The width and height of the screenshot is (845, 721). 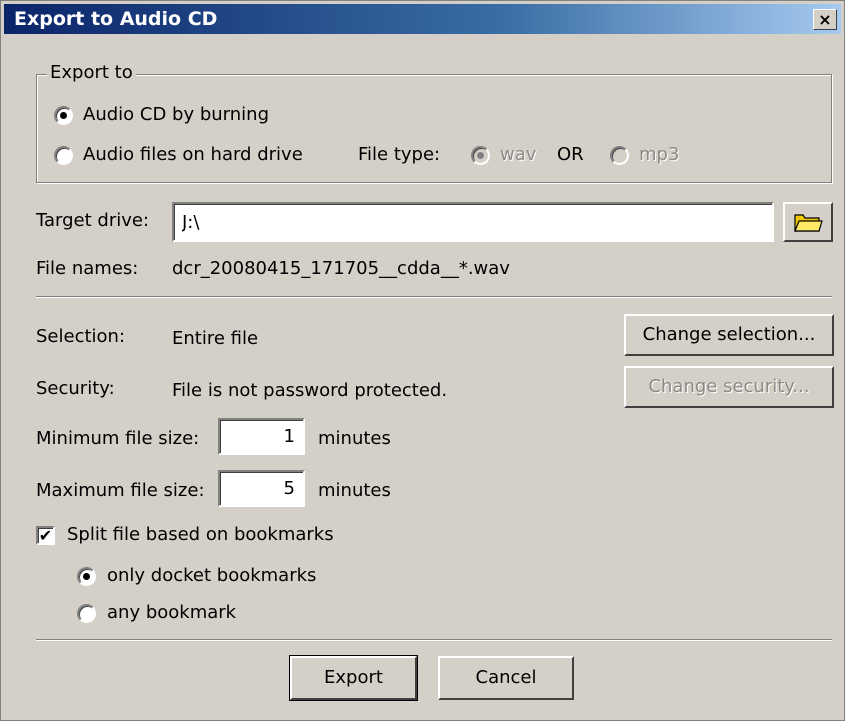 What do you see at coordinates (63, 115) in the screenshot?
I see `radio-audio-cd` at bounding box center [63, 115].